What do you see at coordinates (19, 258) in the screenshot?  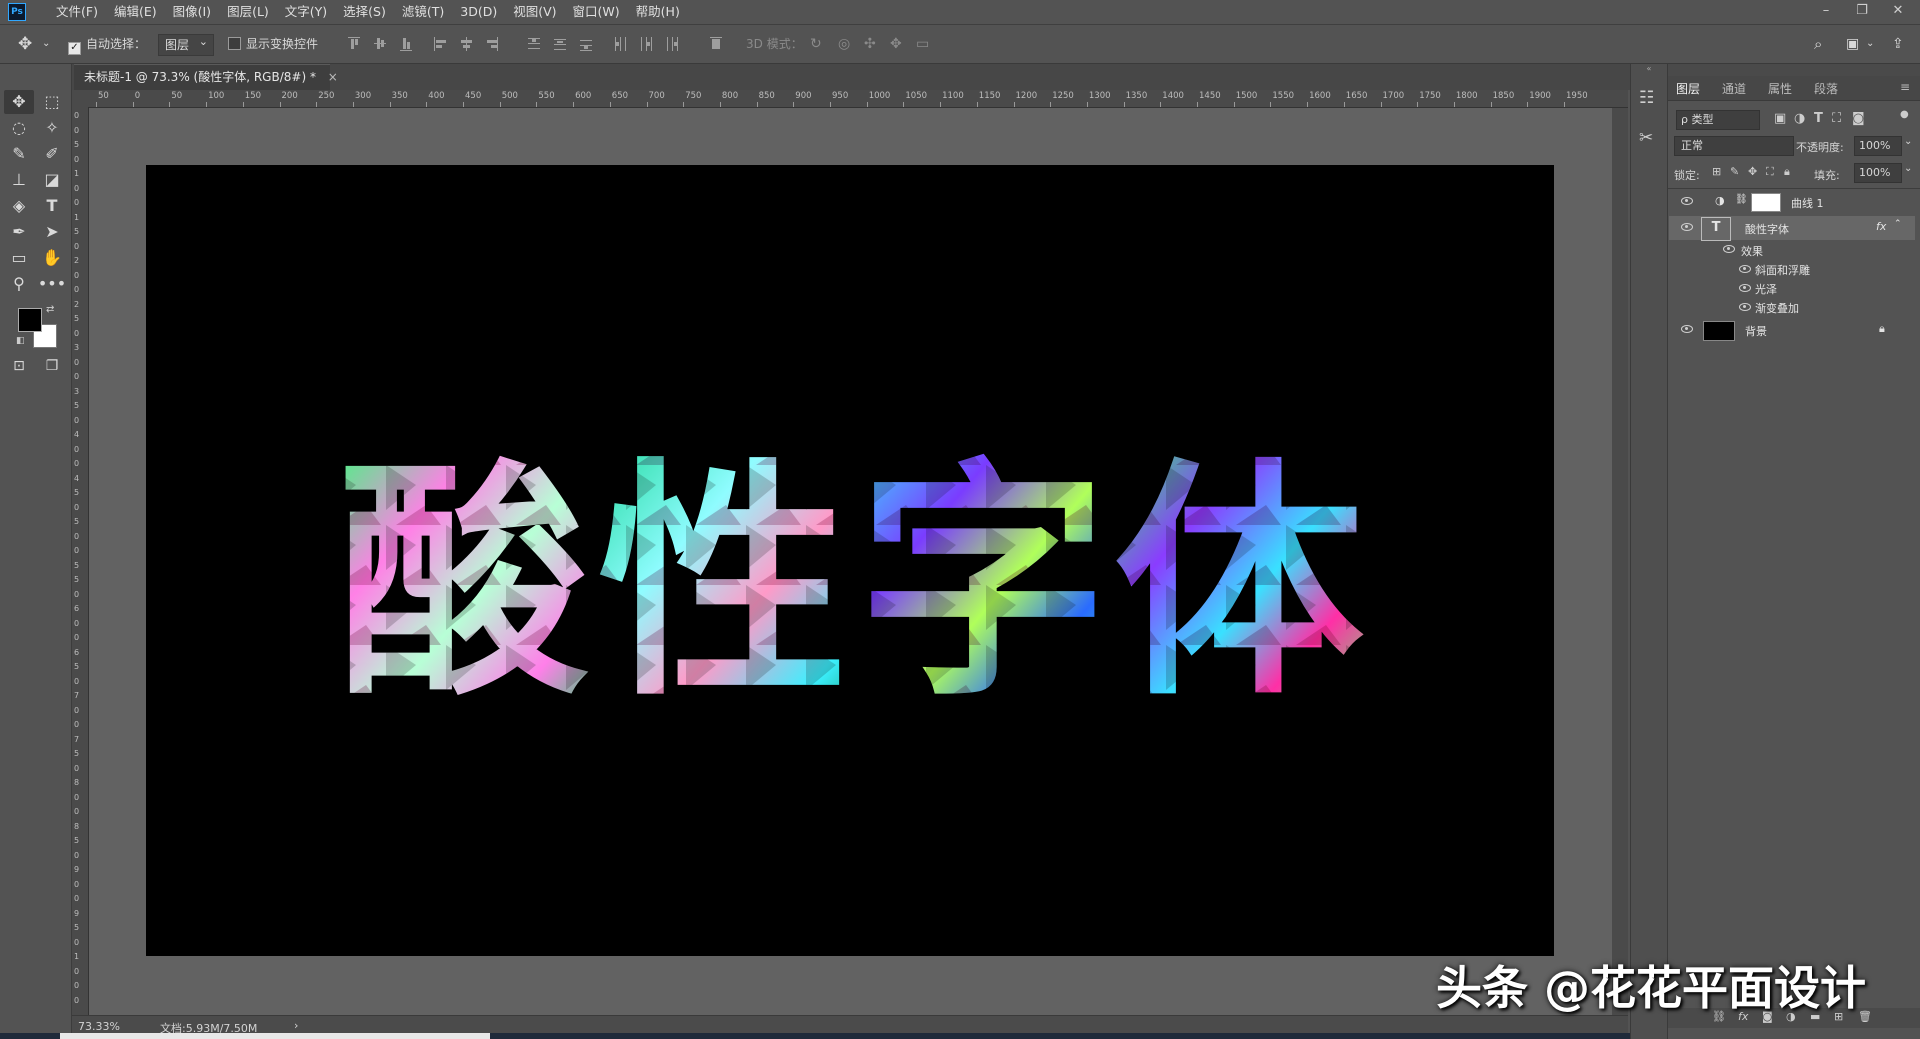 I see `rectangle-tool-icon: ▭` at bounding box center [19, 258].